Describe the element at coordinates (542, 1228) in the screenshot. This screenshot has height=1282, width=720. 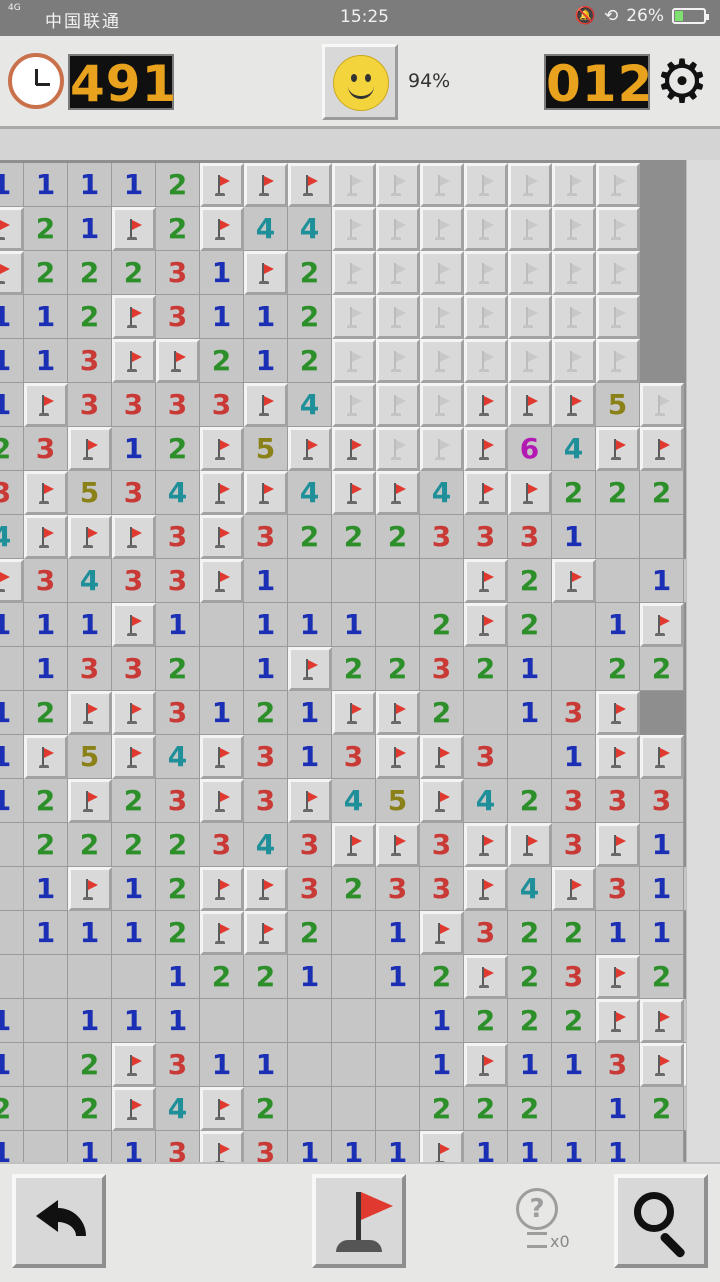
I see `hint-button: ? x0` at that location.